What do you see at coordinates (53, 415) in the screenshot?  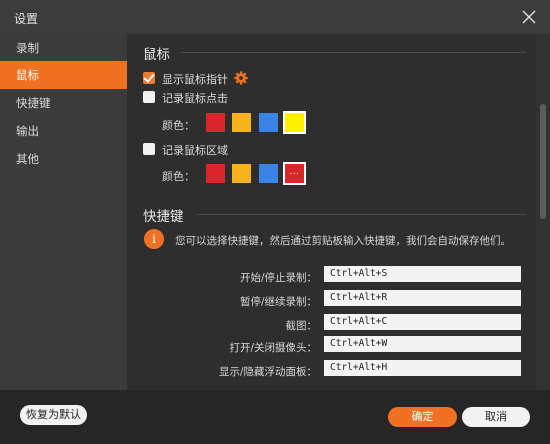 I see `restore-defaults-button: 恢复为默认` at bounding box center [53, 415].